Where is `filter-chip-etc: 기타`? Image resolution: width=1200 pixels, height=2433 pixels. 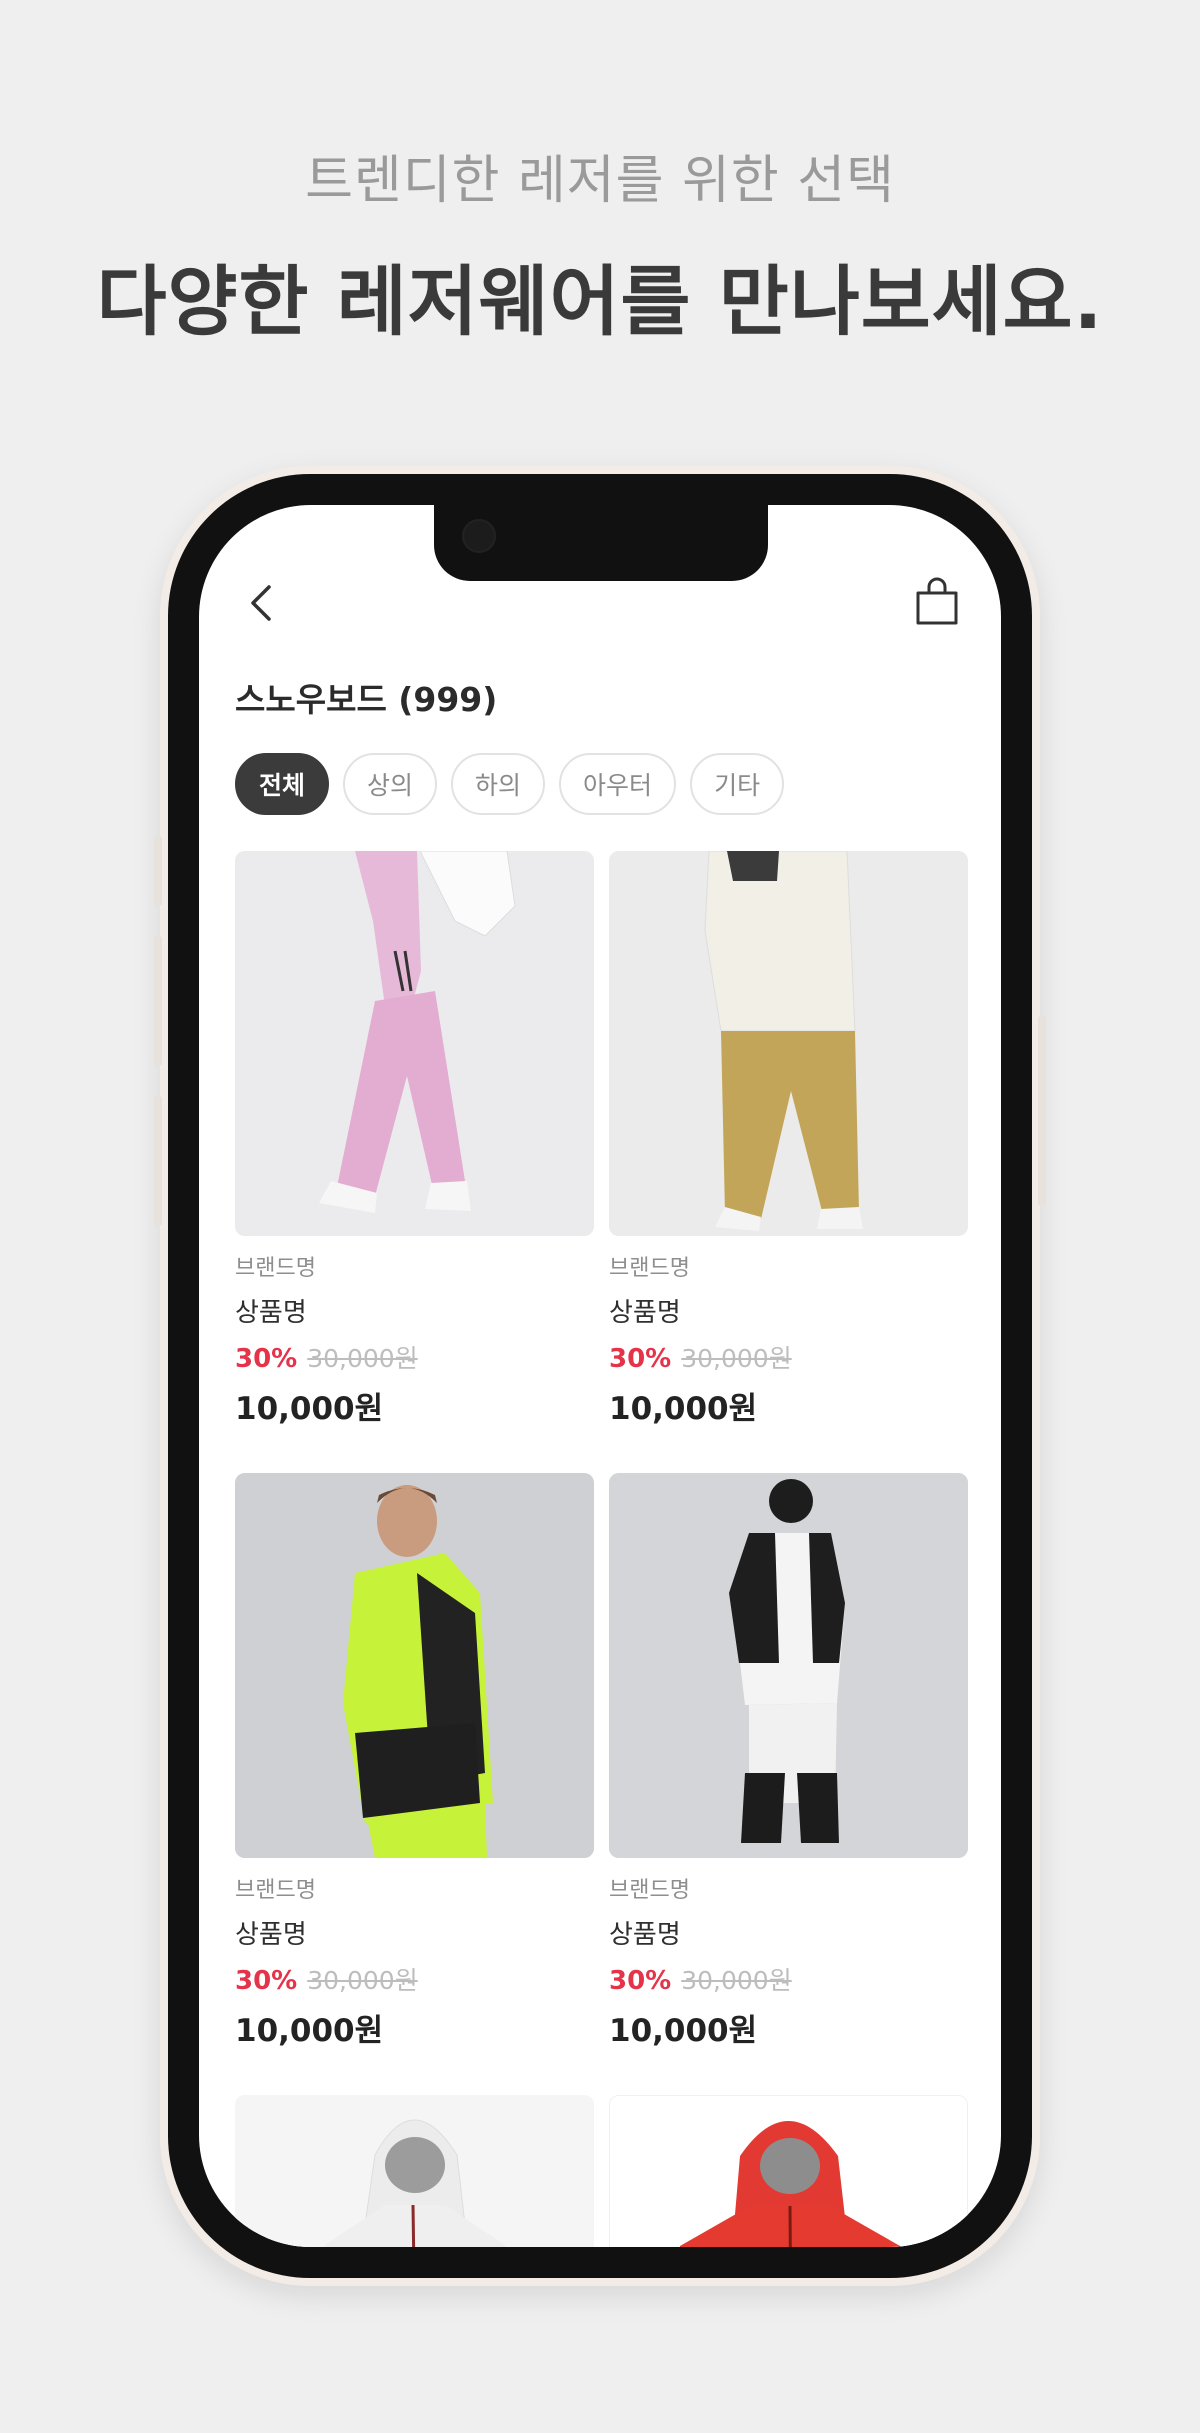
filter-chip-etc: 기타 is located at coordinates (737, 784).